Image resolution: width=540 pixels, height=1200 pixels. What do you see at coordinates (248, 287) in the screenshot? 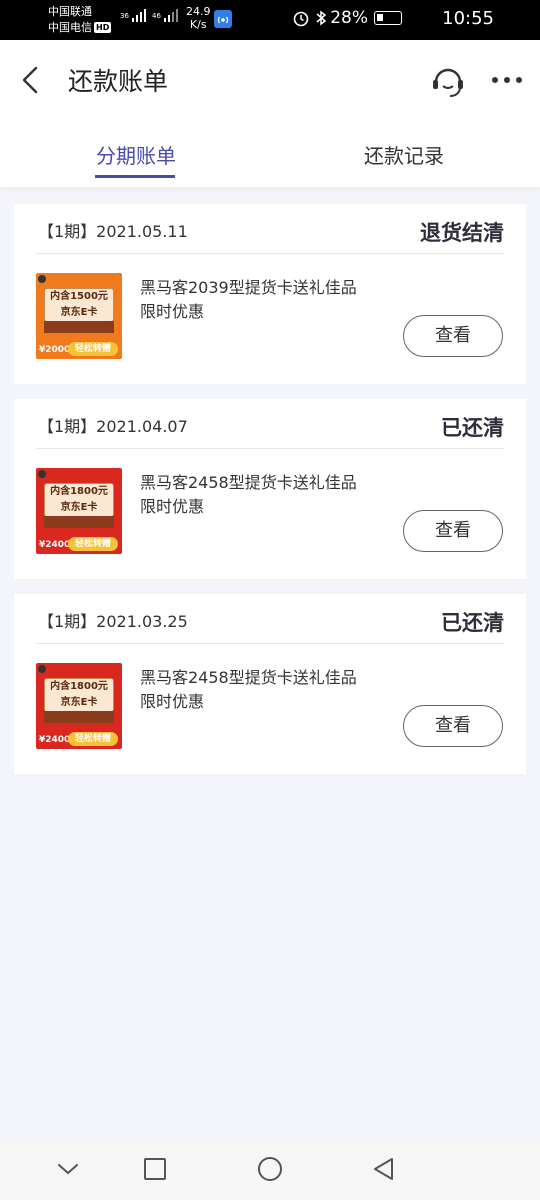
I see `product-title: 黑马客2039型提货卡送礼佳品` at bounding box center [248, 287].